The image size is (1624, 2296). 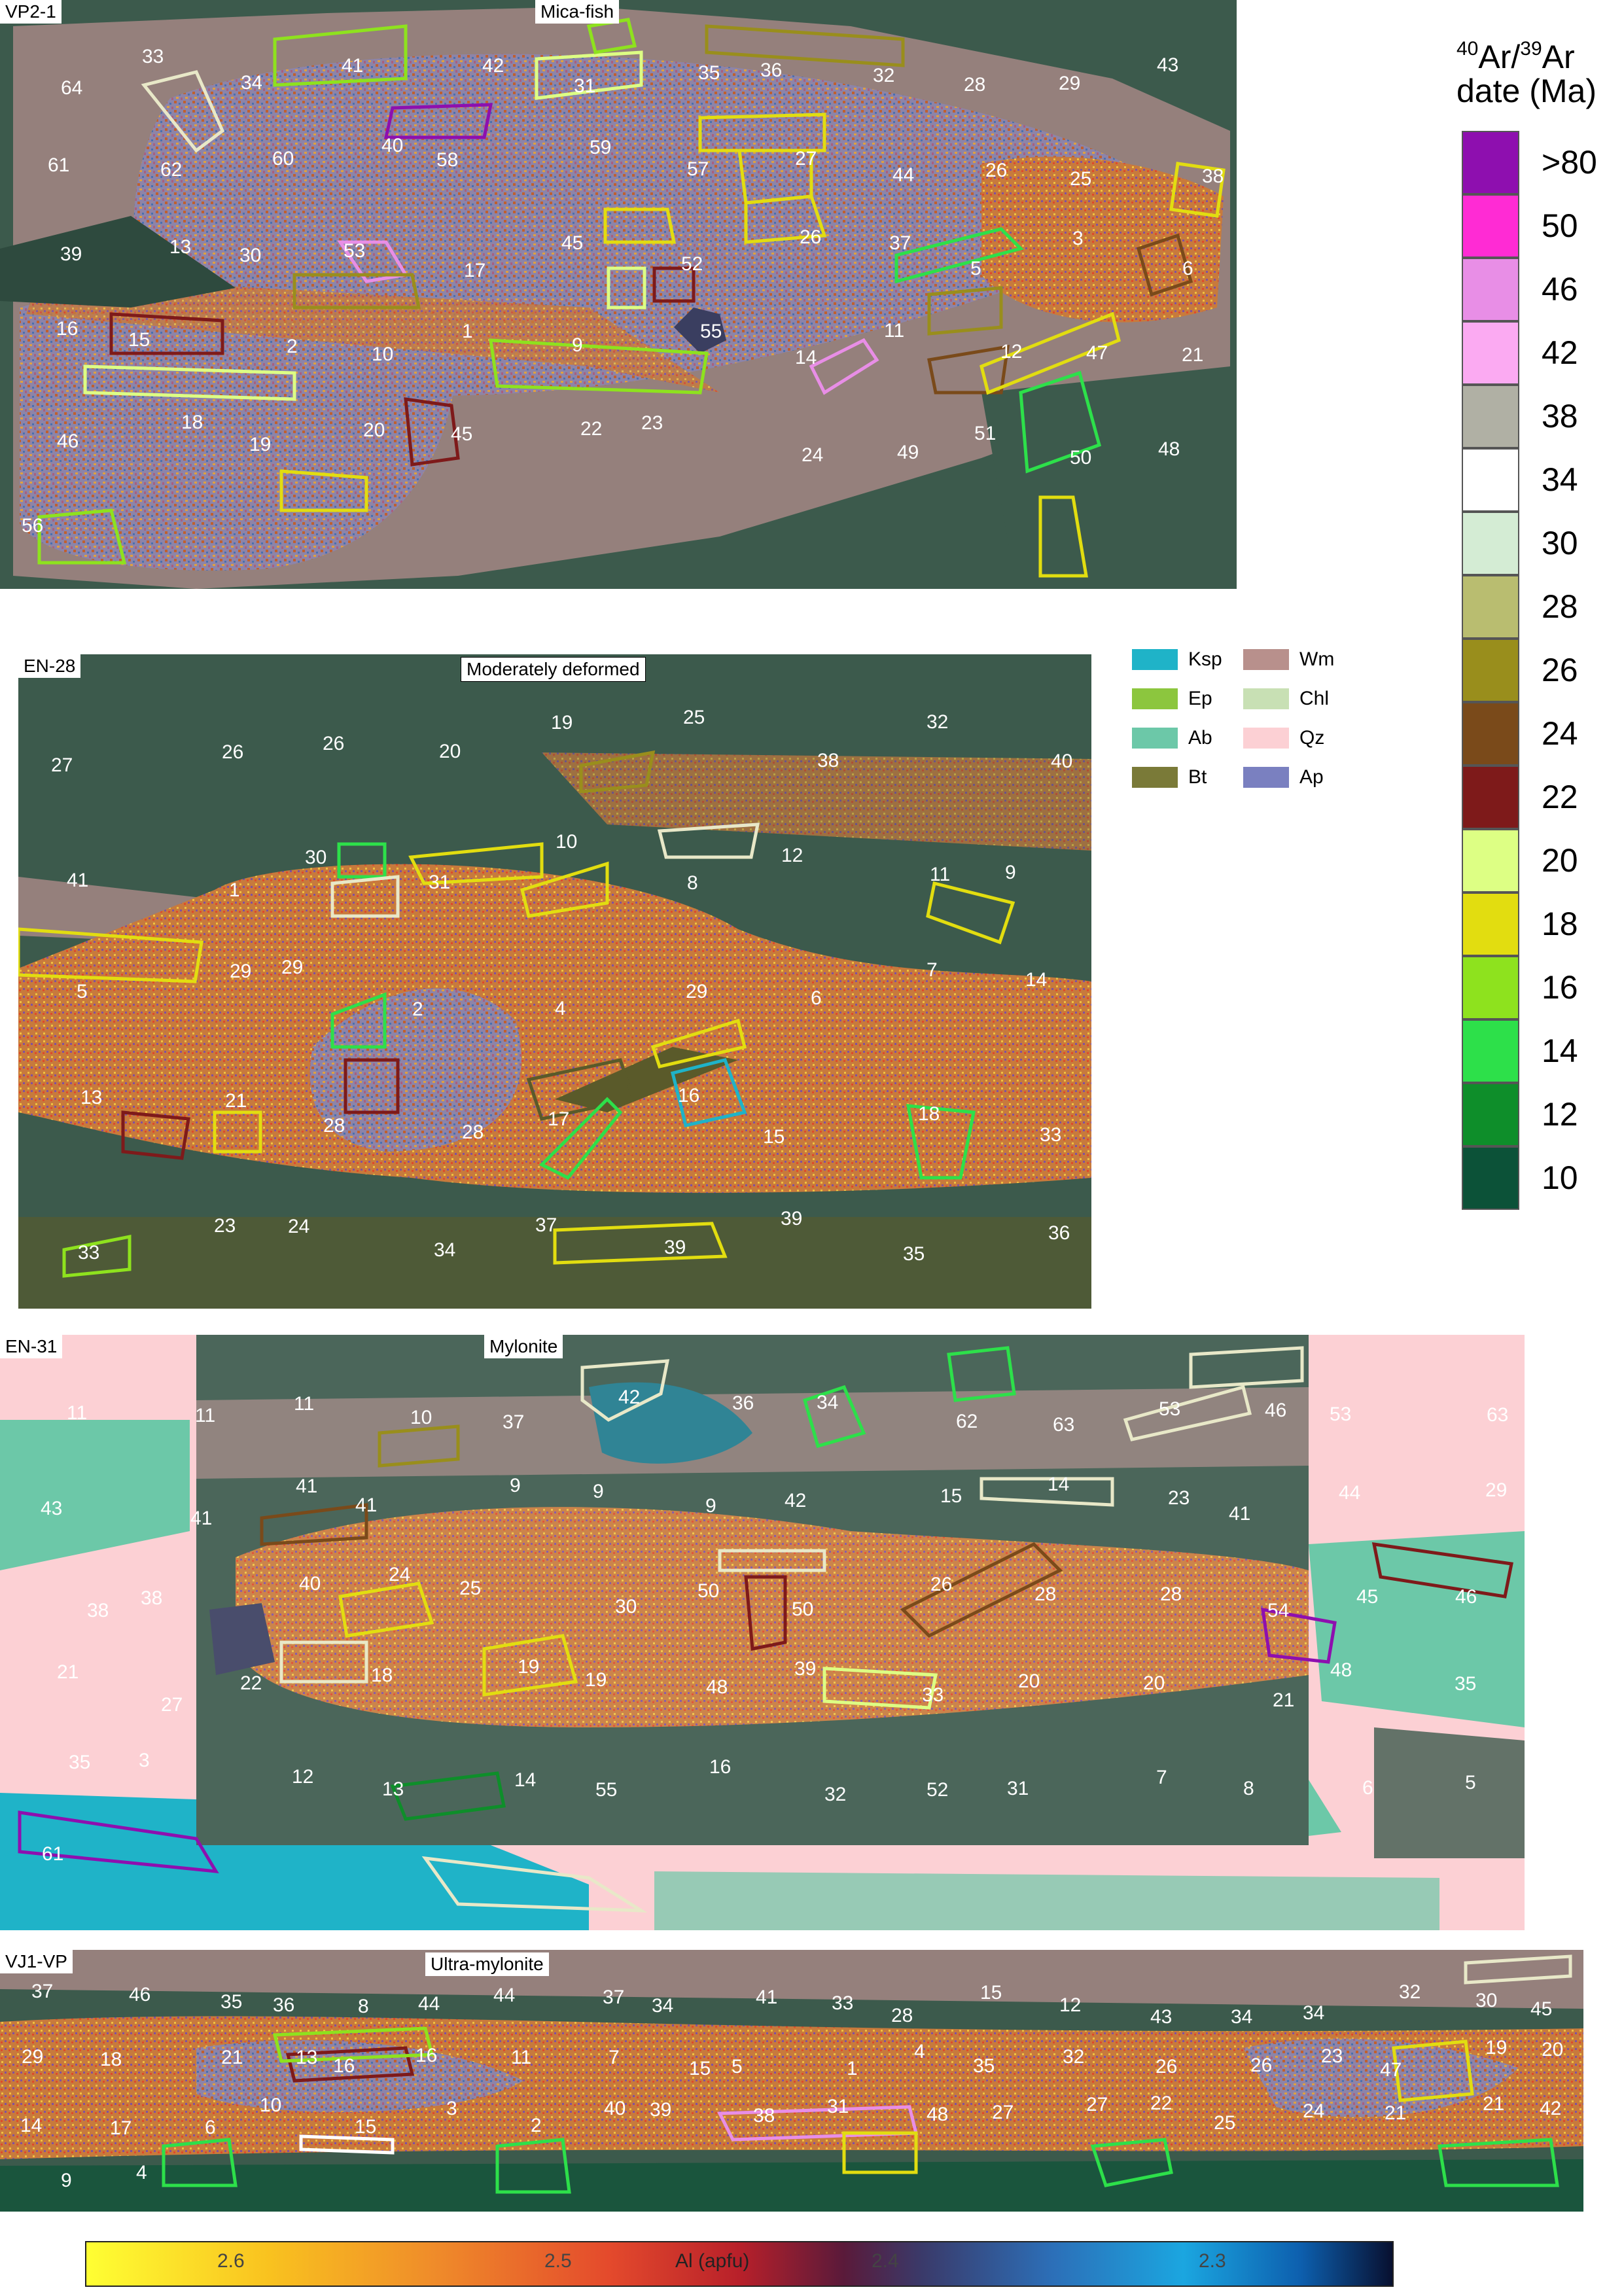 What do you see at coordinates (698, 169) in the screenshot?
I see `domain-number: 57` at bounding box center [698, 169].